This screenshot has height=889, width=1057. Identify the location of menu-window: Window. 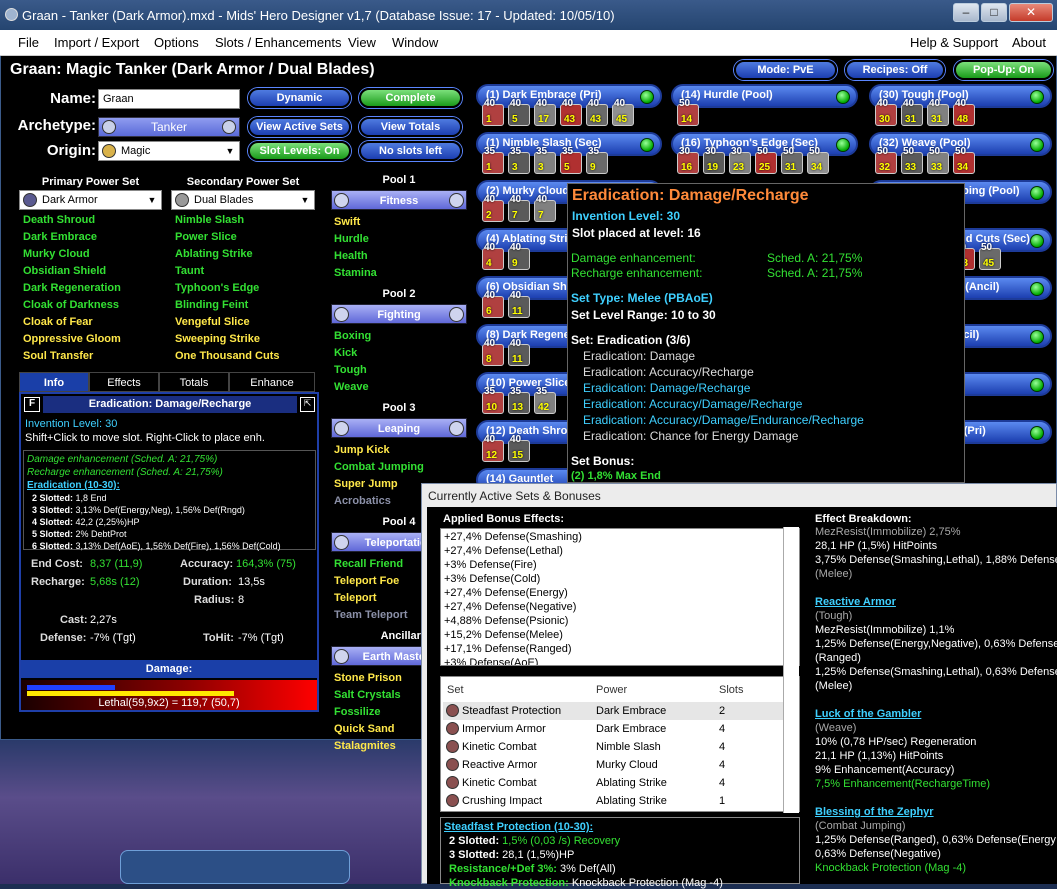
(415, 42).